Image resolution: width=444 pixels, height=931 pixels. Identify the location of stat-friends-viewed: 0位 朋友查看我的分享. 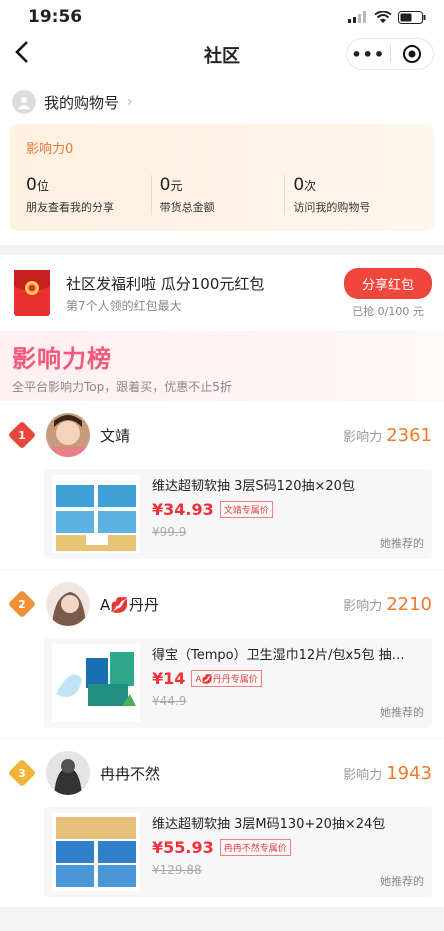
(88, 195).